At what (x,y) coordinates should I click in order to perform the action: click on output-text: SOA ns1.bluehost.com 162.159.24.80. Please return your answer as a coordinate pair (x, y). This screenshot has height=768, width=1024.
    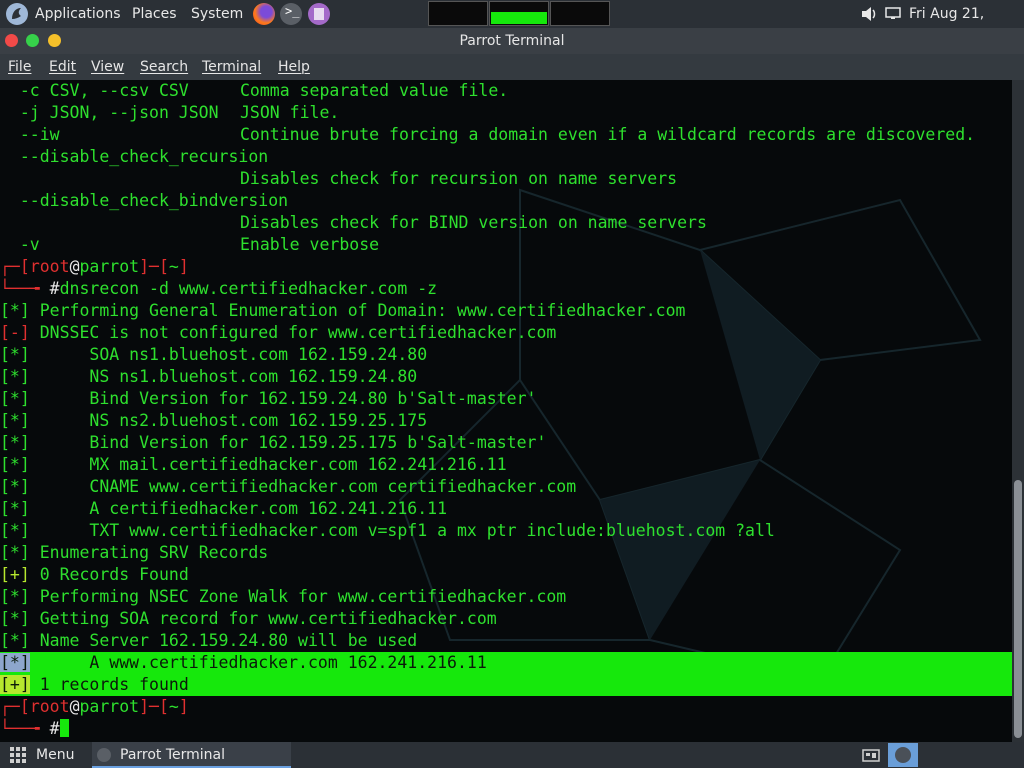
    Looking at the image, I should click on (228, 354).